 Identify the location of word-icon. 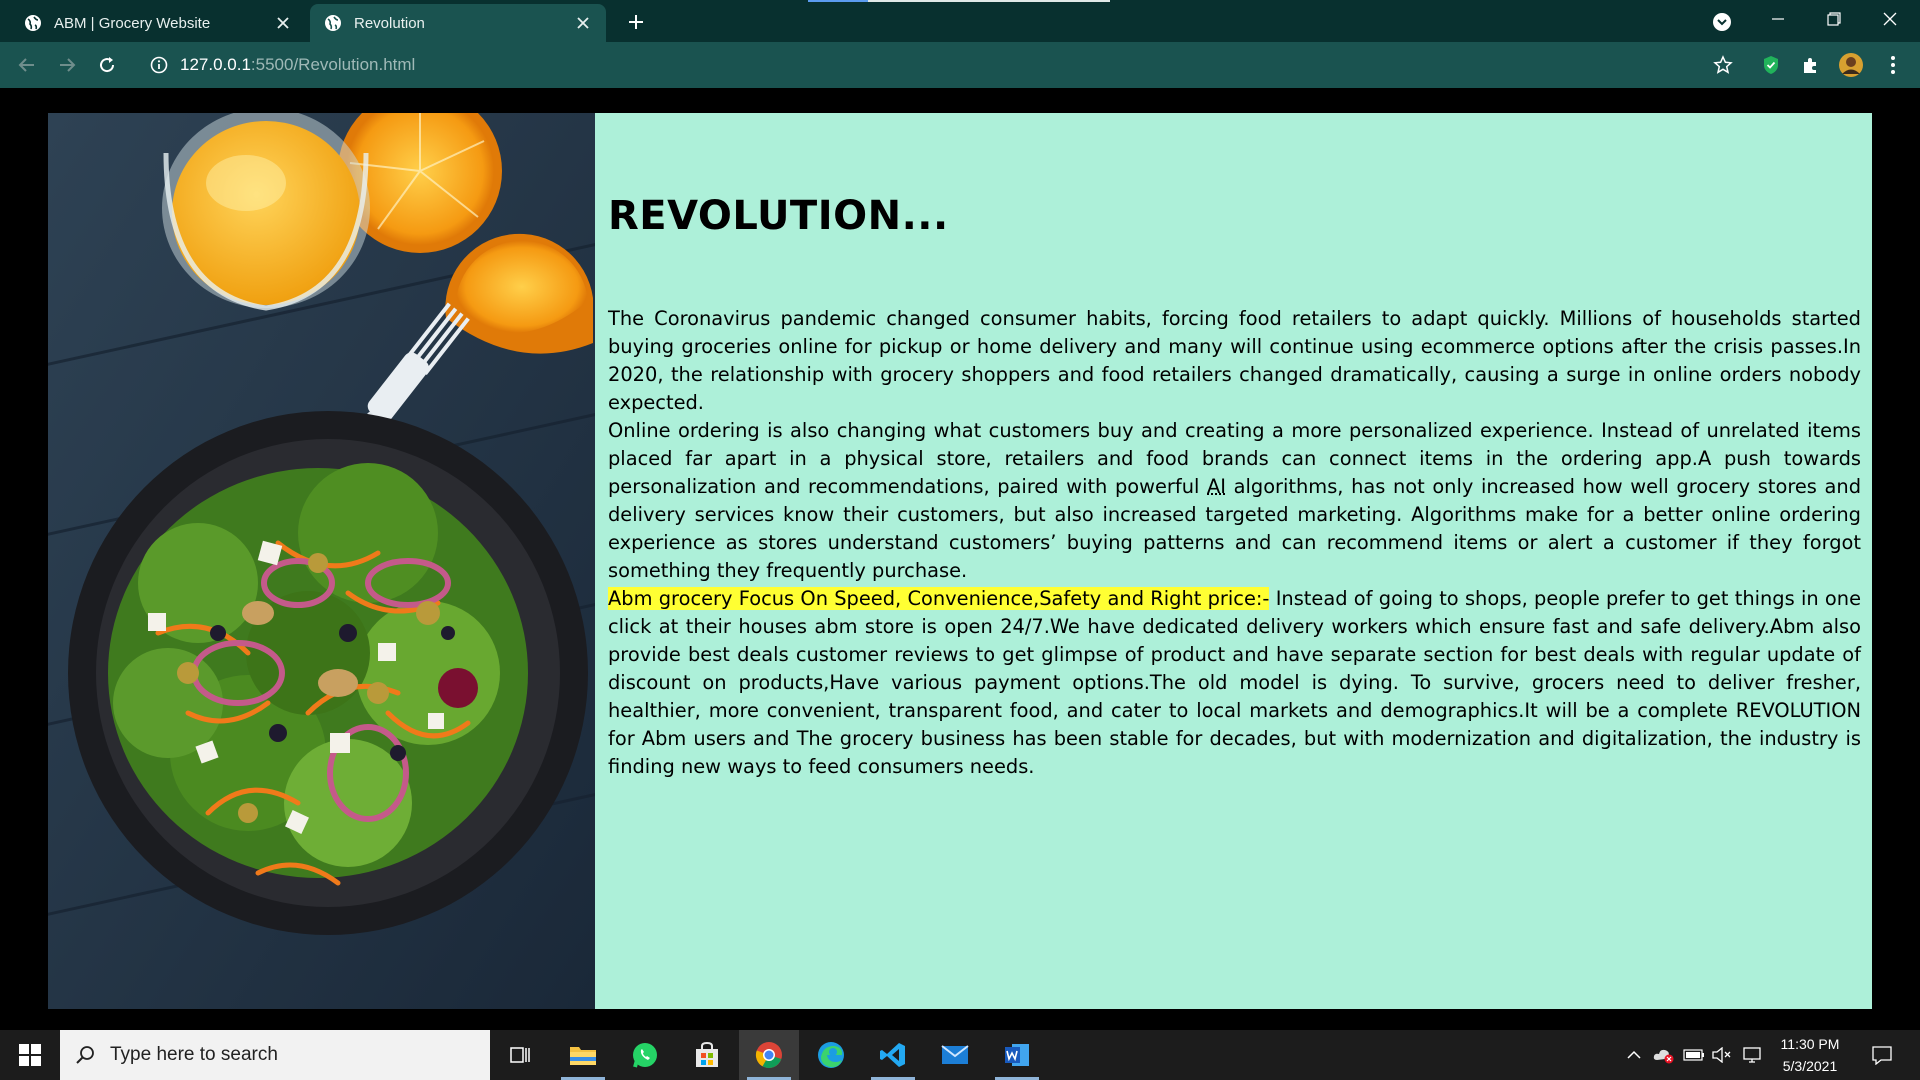
(1017, 1055).